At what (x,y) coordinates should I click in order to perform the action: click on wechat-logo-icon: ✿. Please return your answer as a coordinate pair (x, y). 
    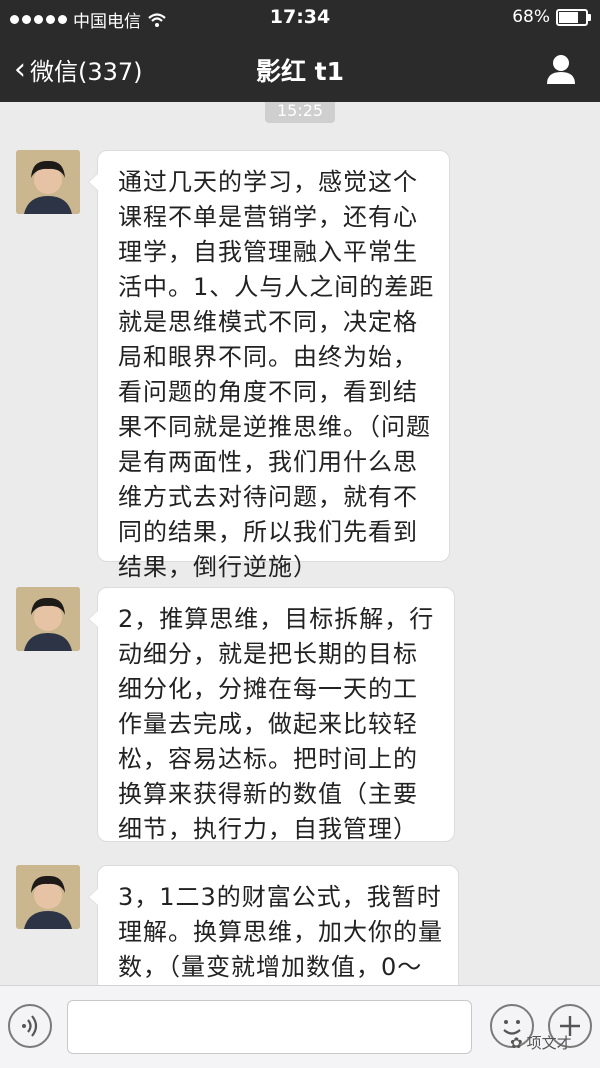
    Looking at the image, I should click on (516, 1042).